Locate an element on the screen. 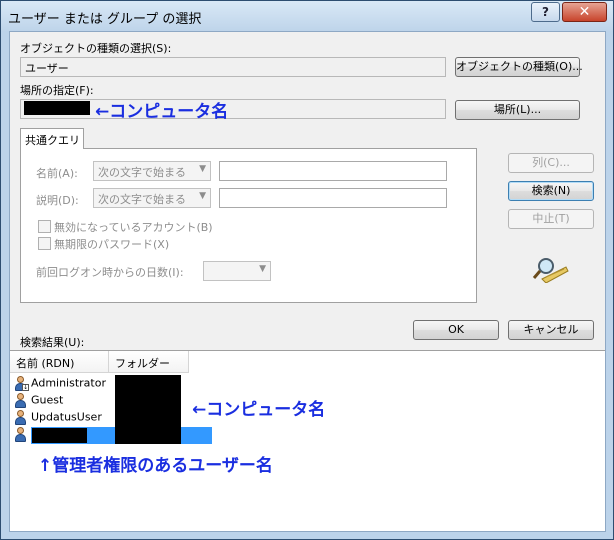 This screenshot has height=540, width=614. admin-user-annotation: ↑管理者権限のあるユーザー名 is located at coordinates (155, 466).